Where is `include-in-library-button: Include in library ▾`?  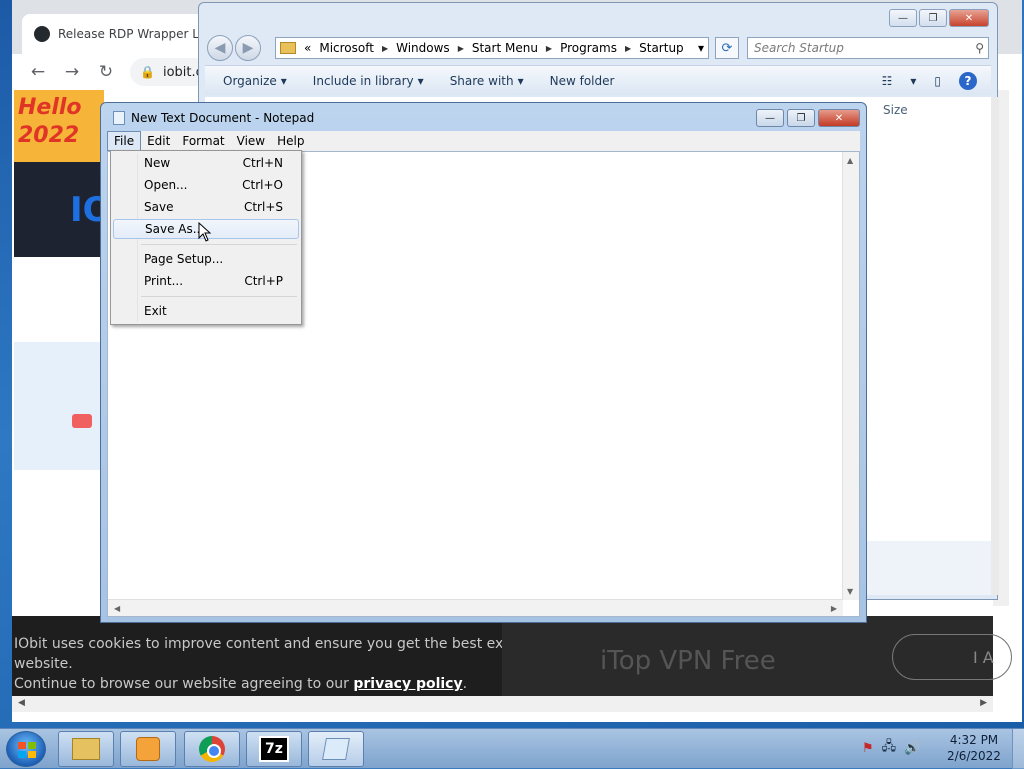
include-in-library-button: Include in library ▾ is located at coordinates (368, 81).